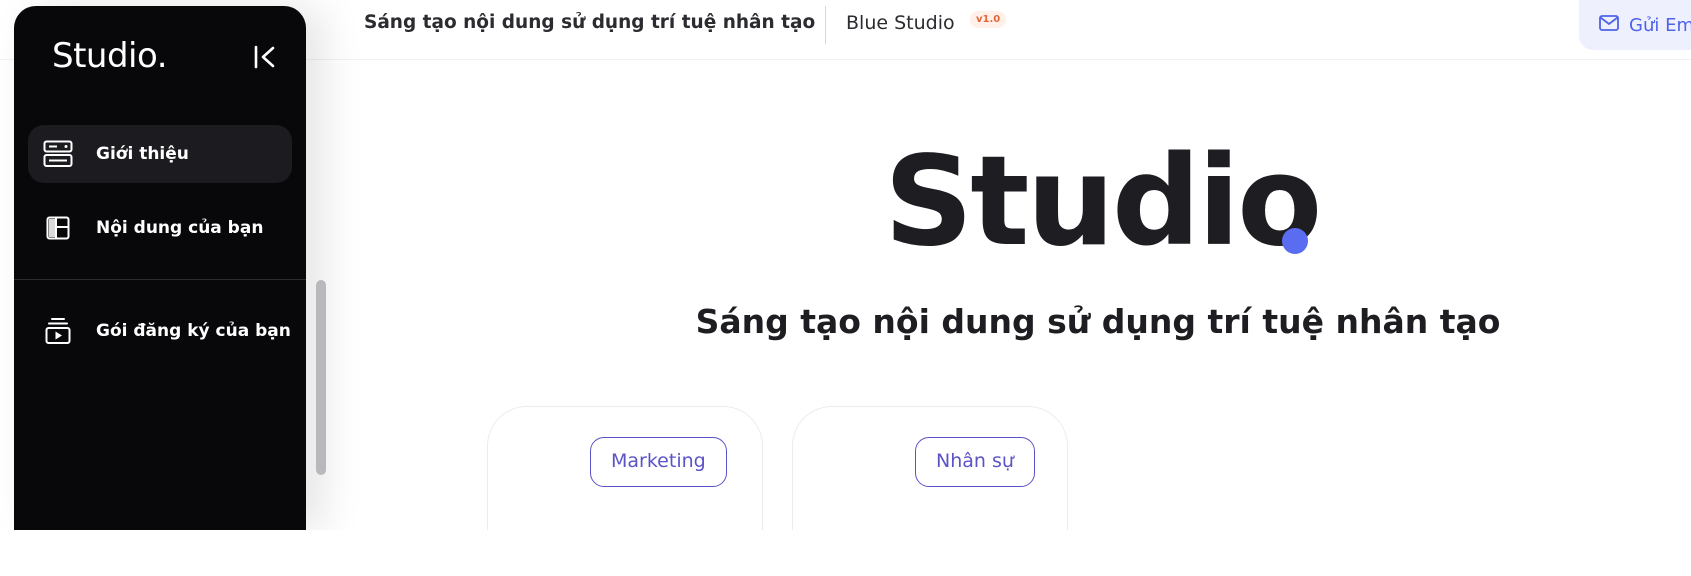  I want to click on server-icon, so click(58, 154).